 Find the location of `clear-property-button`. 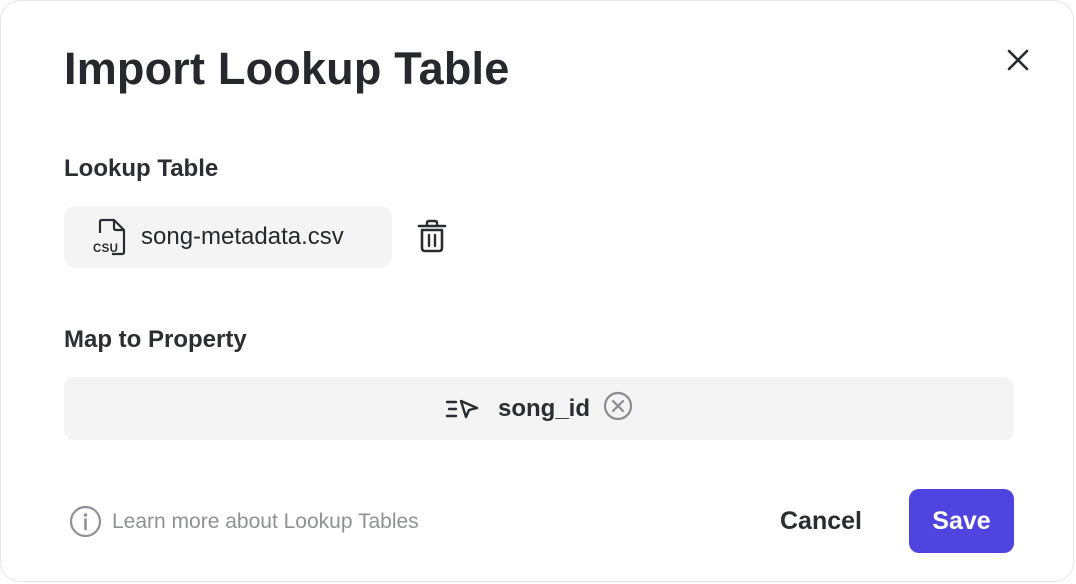

clear-property-button is located at coordinates (618, 408).